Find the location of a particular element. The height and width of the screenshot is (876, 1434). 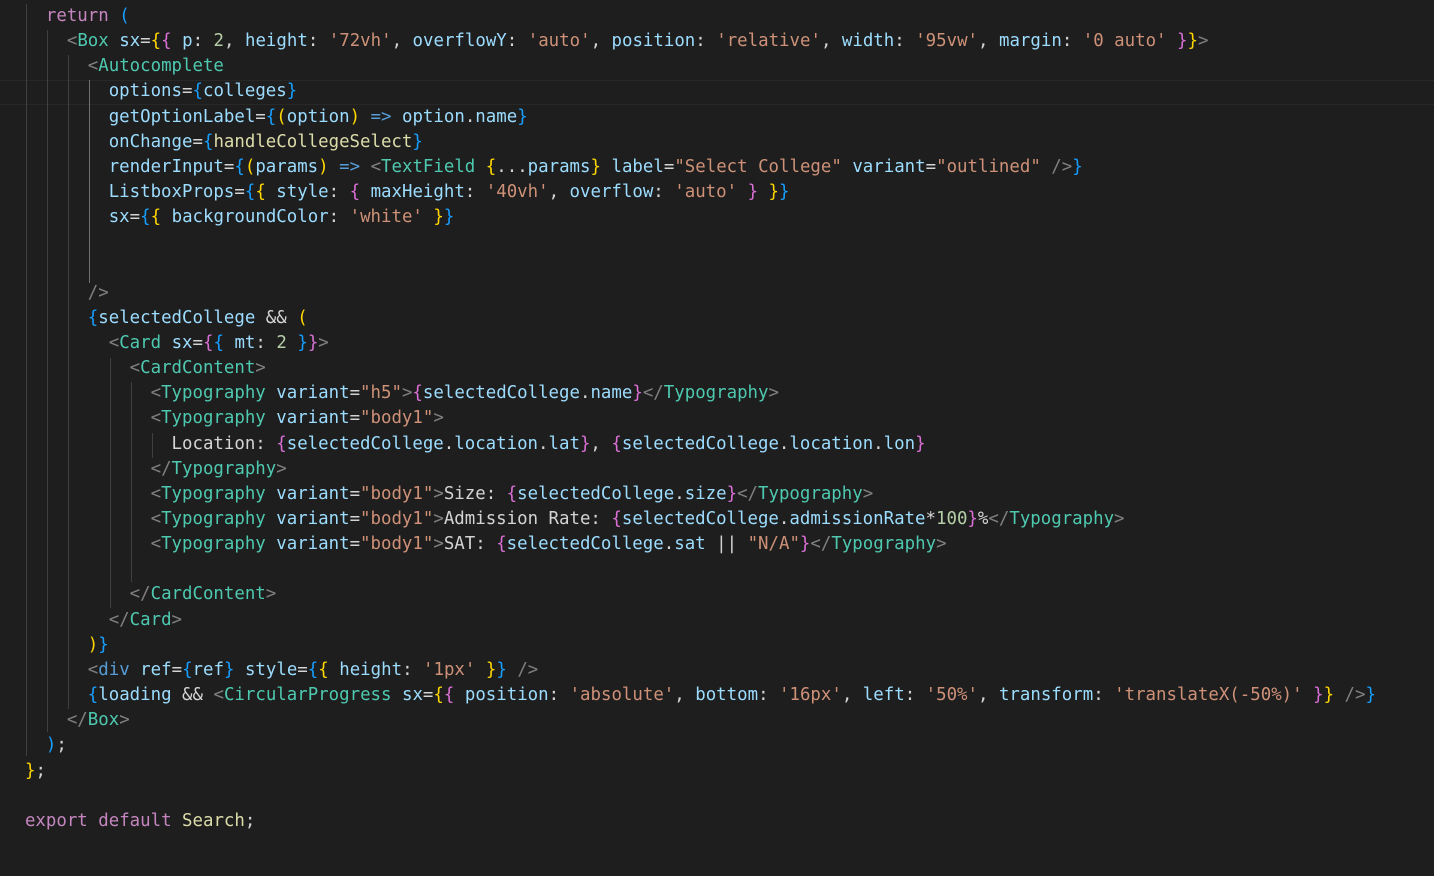

code-token: CircularProgress is located at coordinates (307, 695).